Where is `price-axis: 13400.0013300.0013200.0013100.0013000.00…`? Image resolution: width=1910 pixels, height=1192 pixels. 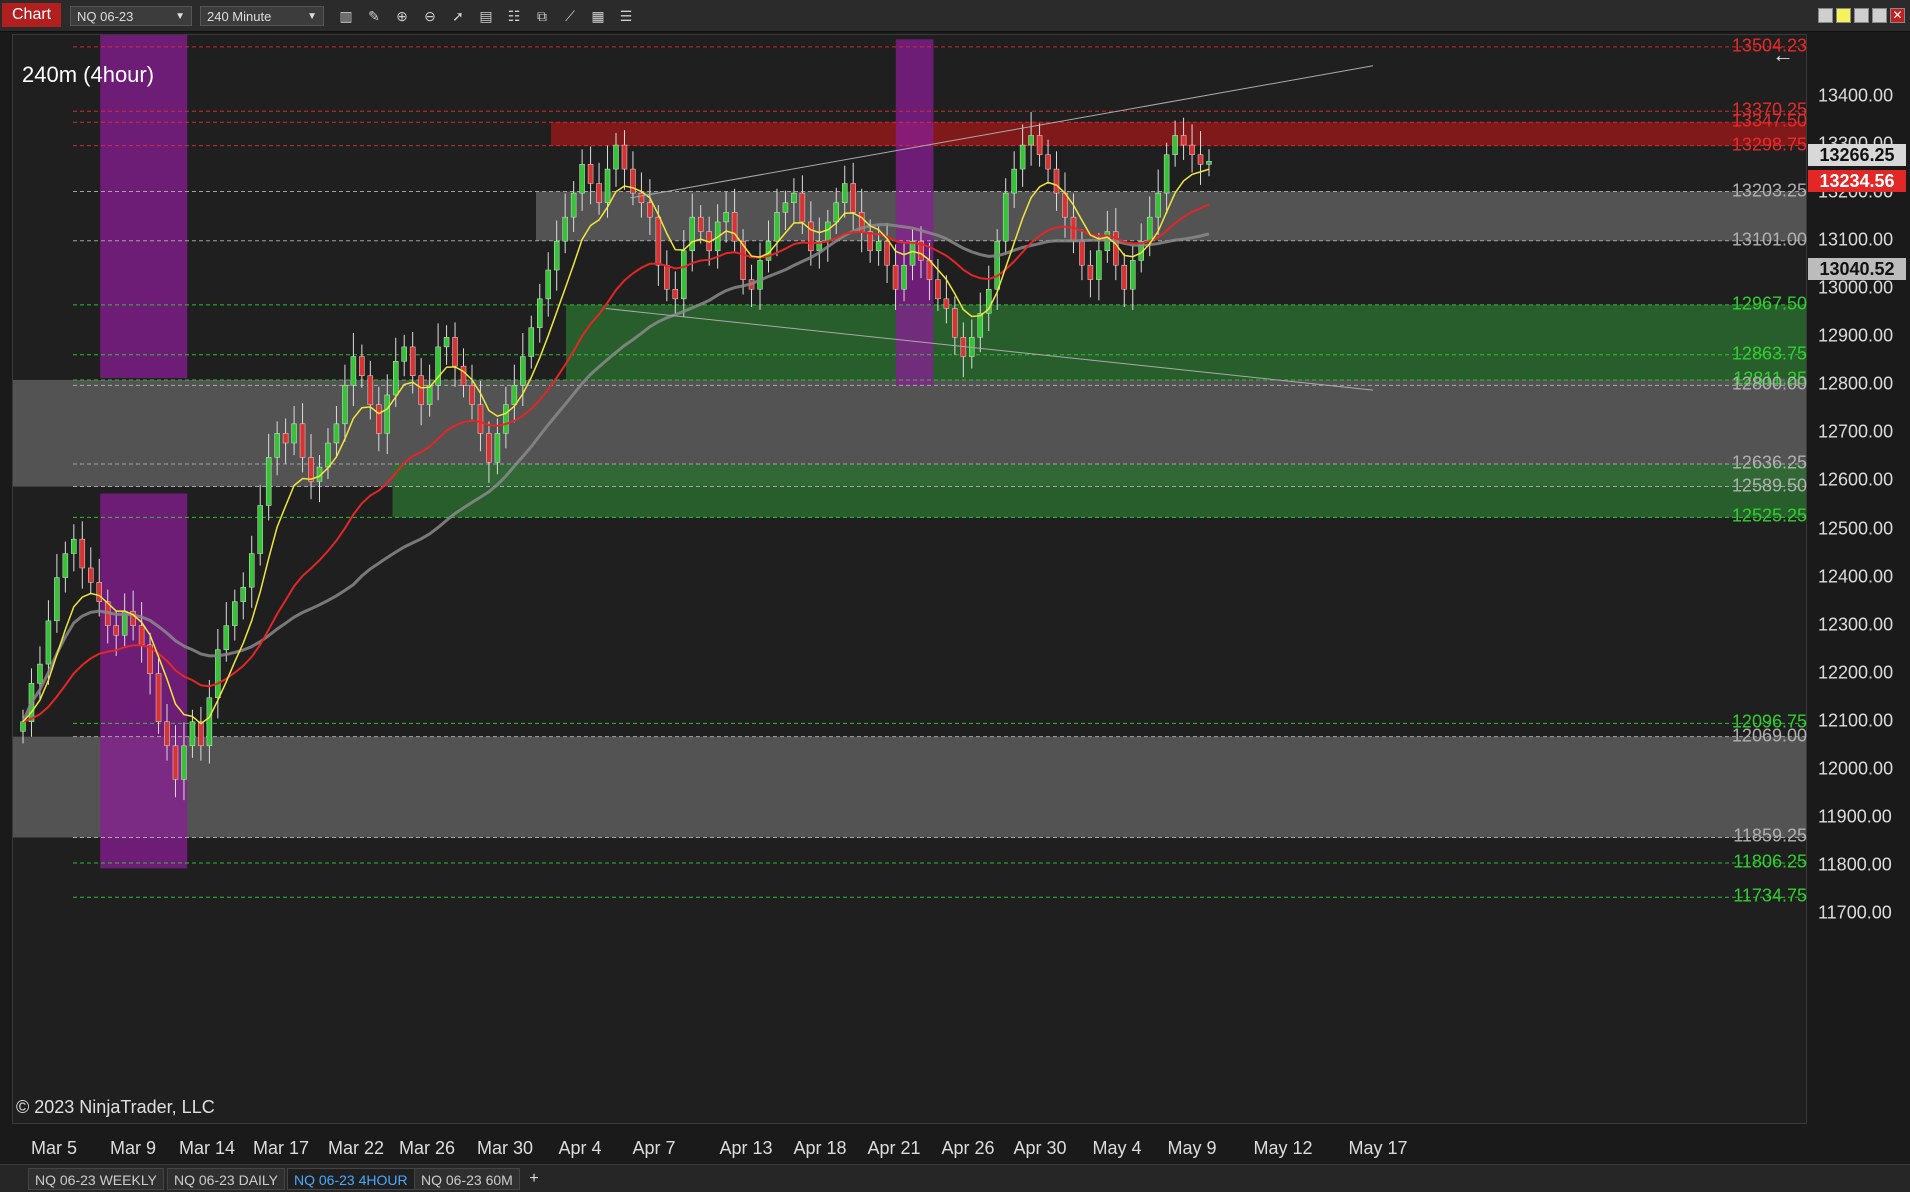
price-axis: 13400.0013300.0013200.0013100.0013000.00… is located at coordinates (1859, 579).